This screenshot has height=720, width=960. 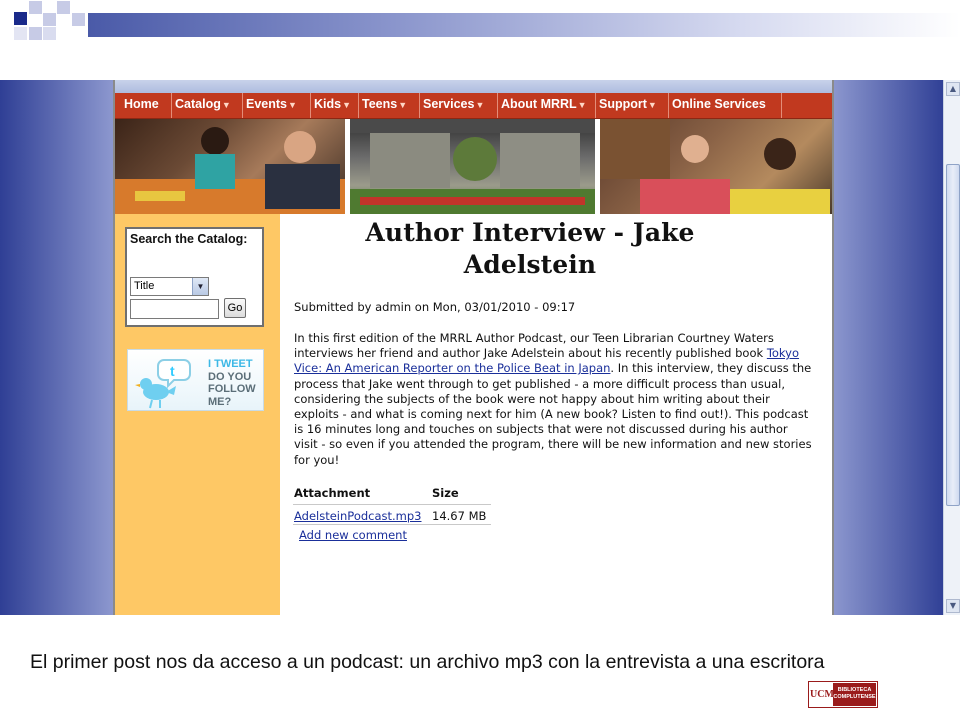 I want to click on col-attachment-header: Attachment, so click(x=332, y=493).